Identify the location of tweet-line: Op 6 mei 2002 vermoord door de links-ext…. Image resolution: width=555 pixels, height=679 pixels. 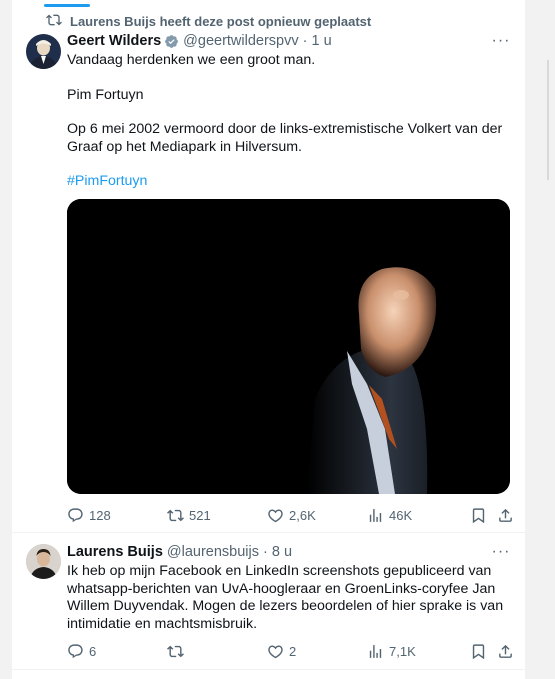
(285, 138).